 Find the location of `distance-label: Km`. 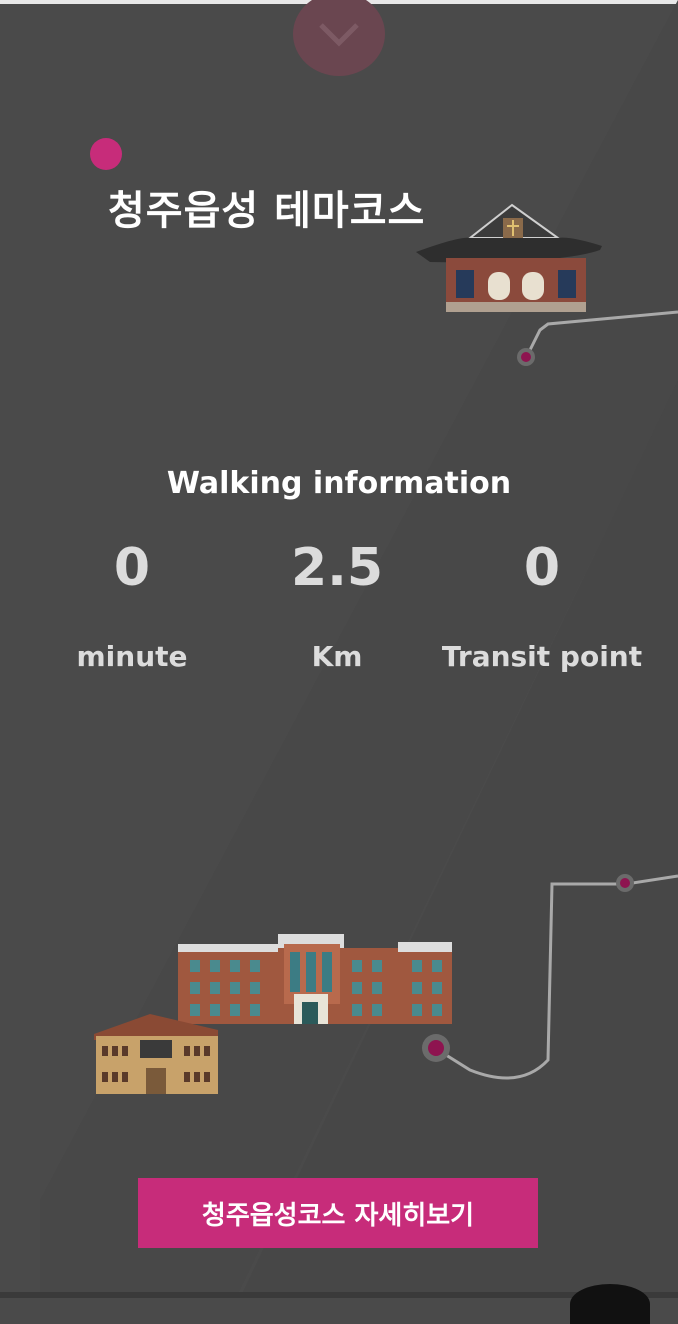

distance-label: Km is located at coordinates (337, 656).